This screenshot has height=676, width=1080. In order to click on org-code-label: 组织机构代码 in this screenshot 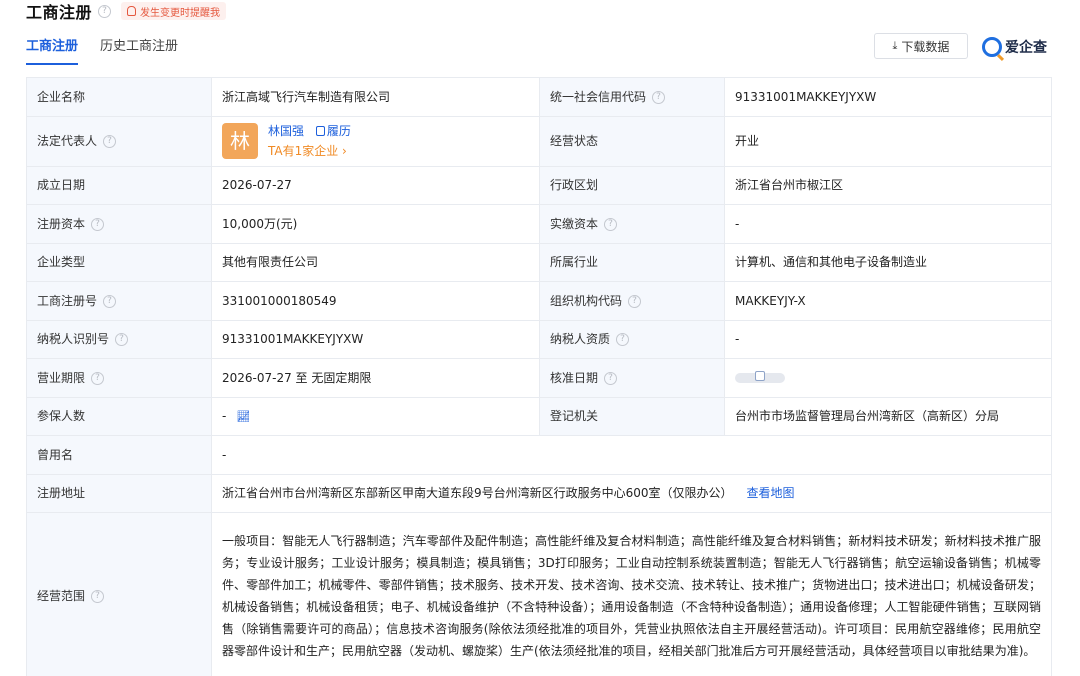, I will do `click(586, 300)`.